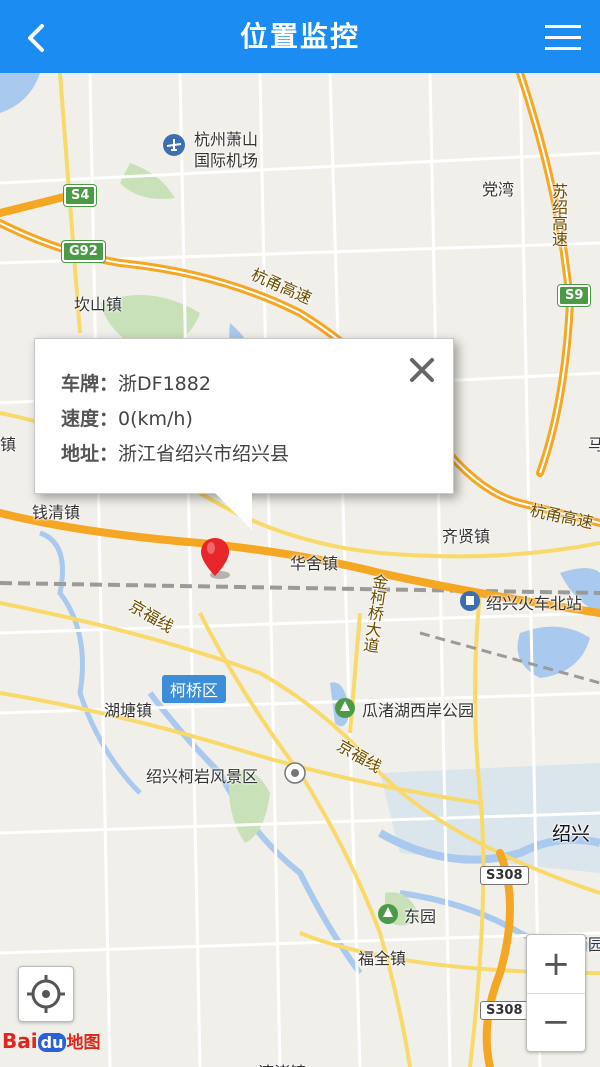 The height and width of the screenshot is (1067, 600). I want to click on map-label: 绍兴火车北站, so click(534, 603).